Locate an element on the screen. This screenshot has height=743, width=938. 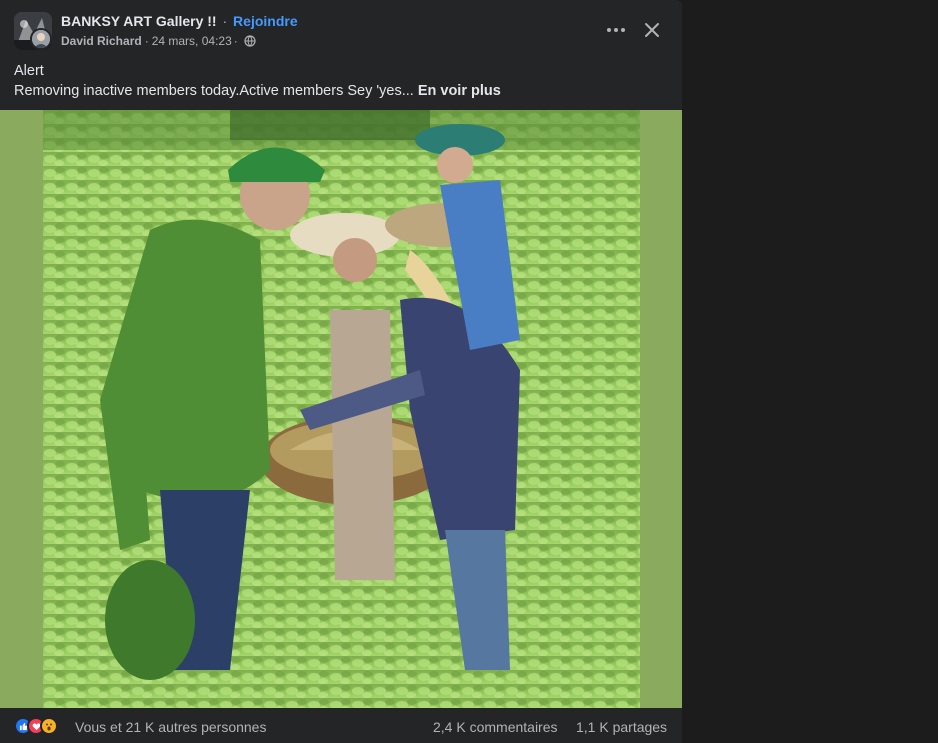
author-avatar is located at coordinates (41, 39).